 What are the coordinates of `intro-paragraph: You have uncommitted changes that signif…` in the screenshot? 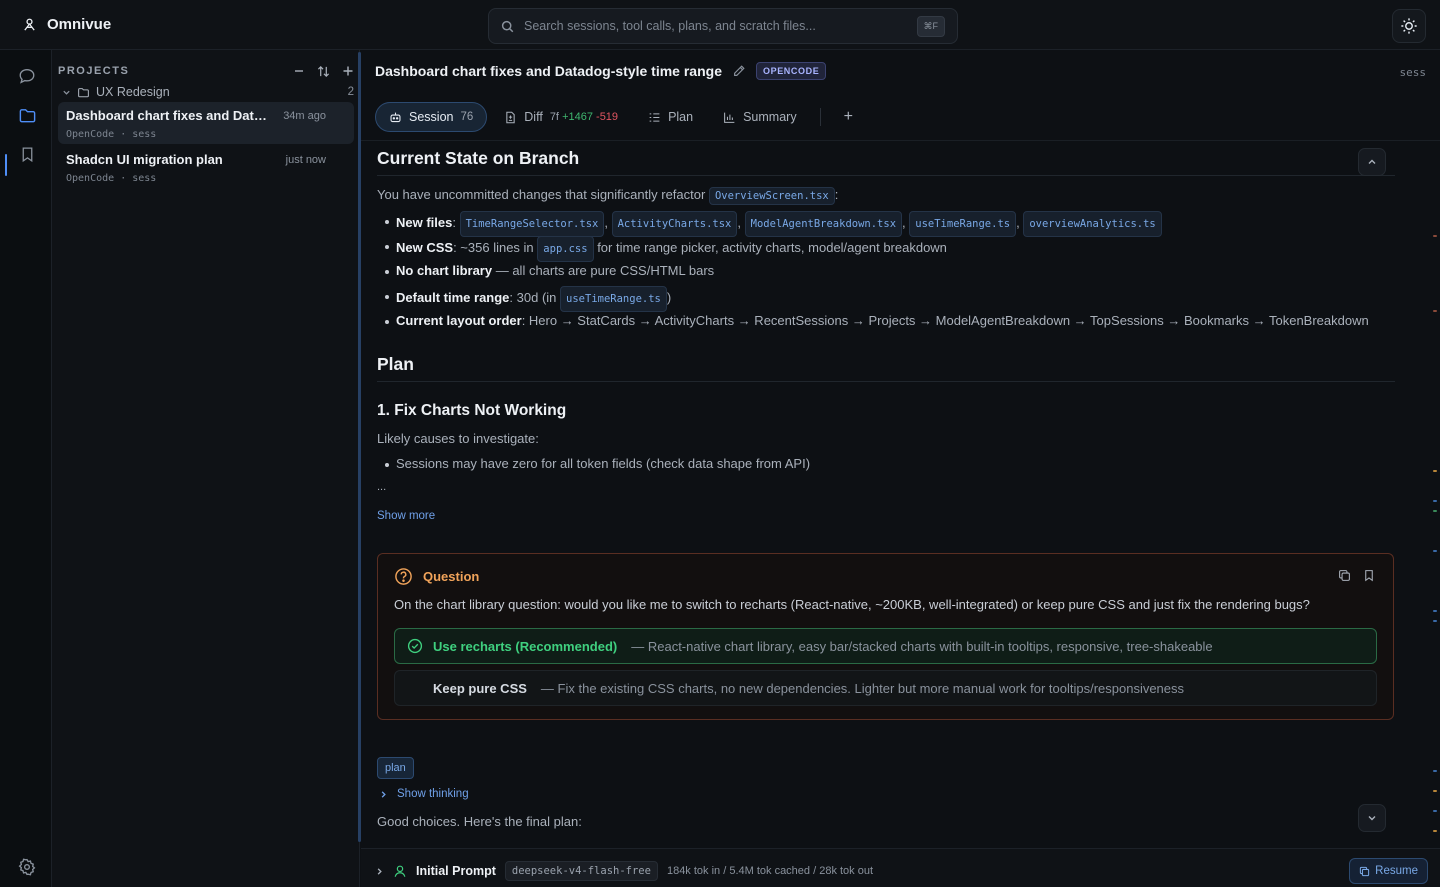 It's located at (886, 196).